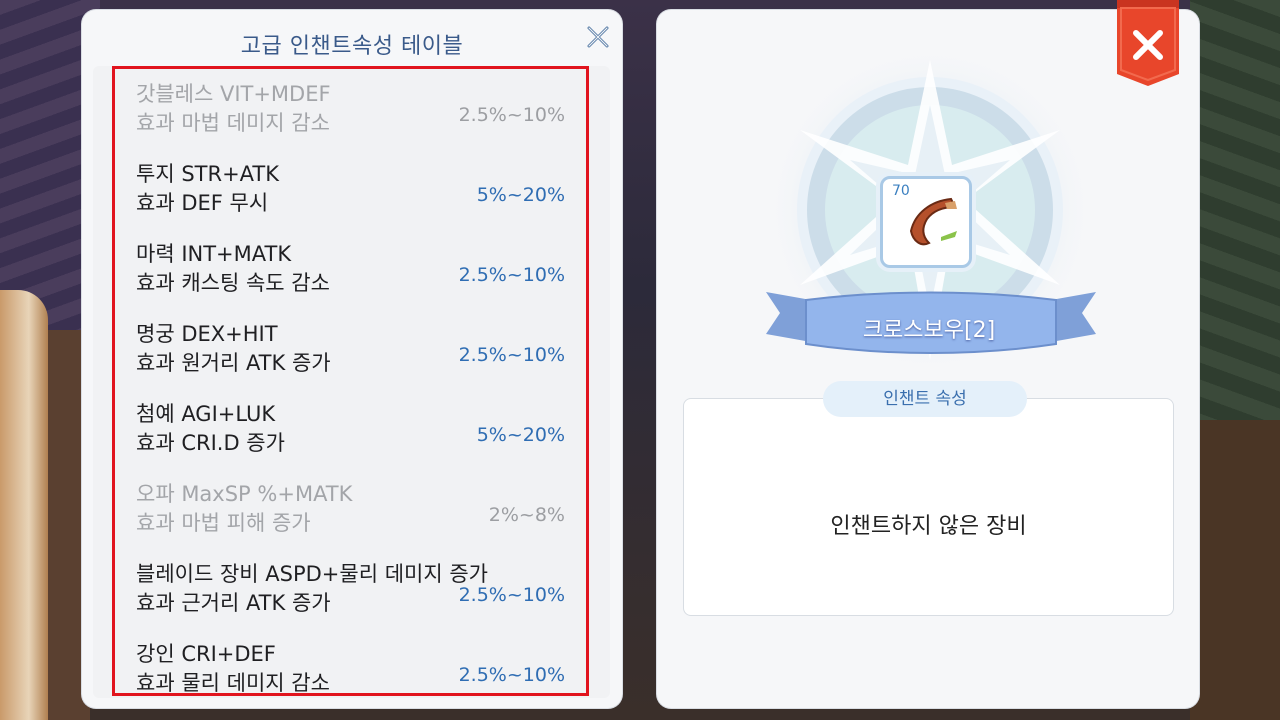 This screenshot has height=720, width=1280. I want to click on list-item: 오파 MaxSP %+MATK 효과 마법 피해 증가 2%~8%, so click(351, 513).